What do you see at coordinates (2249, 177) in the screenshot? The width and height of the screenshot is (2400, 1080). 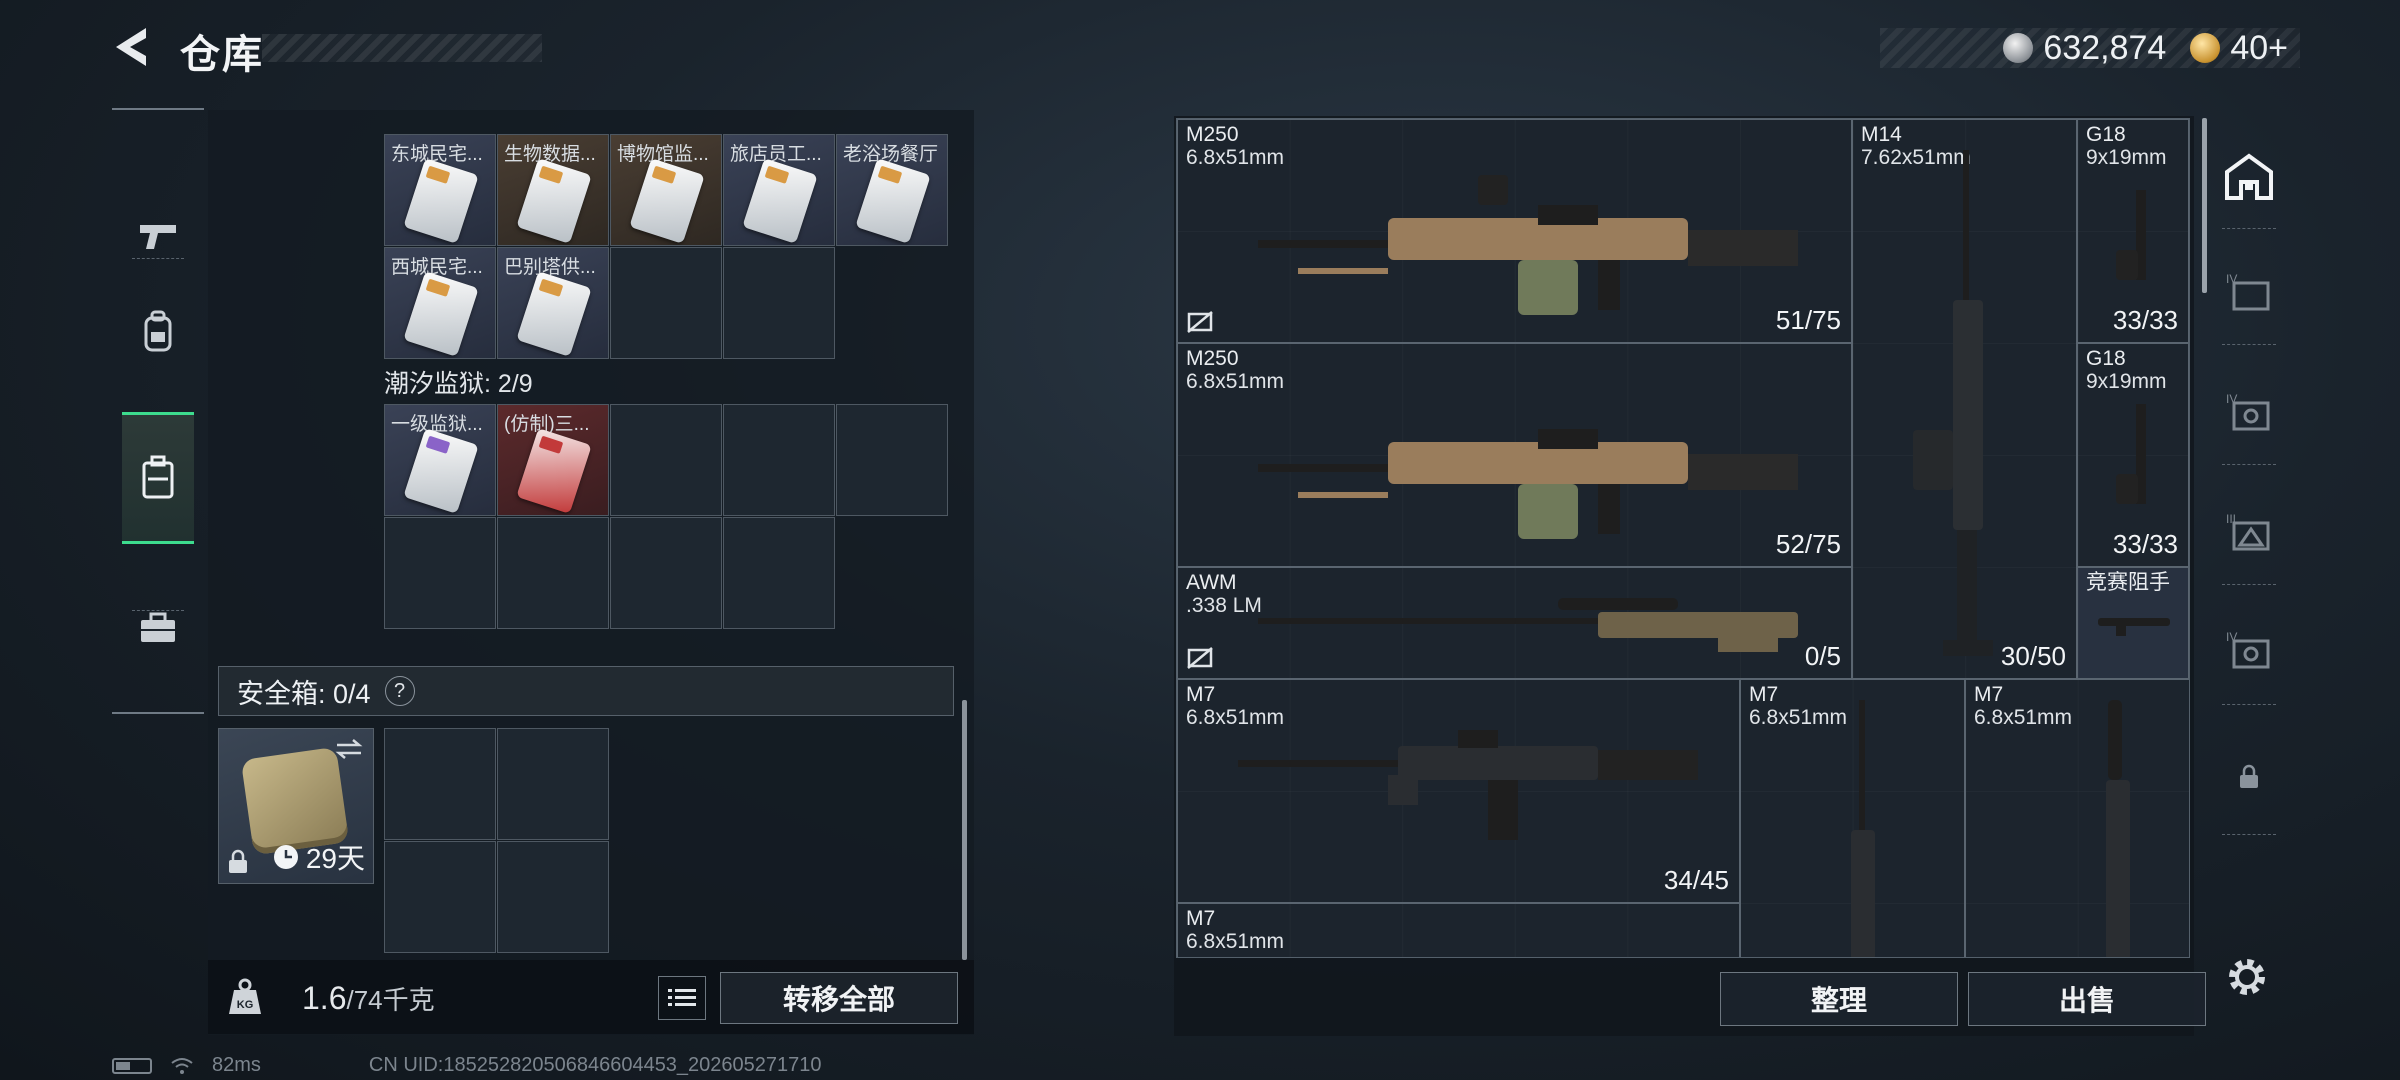 I see `stash-page-main-button` at bounding box center [2249, 177].